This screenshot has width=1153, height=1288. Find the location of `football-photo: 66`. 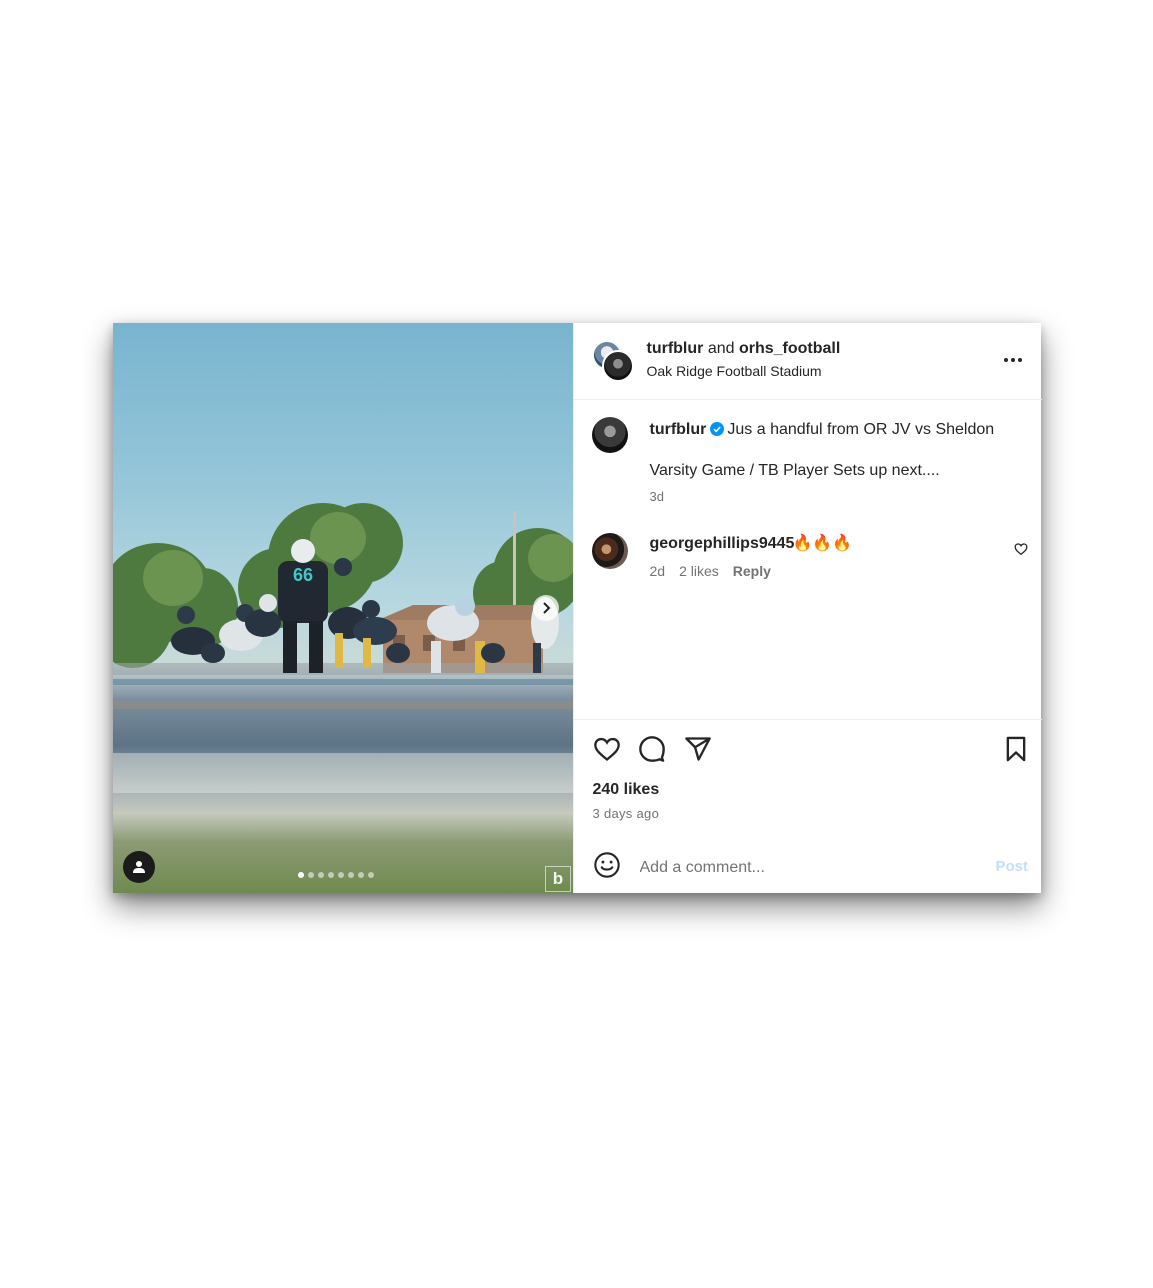

football-photo: 66 is located at coordinates (343, 648).